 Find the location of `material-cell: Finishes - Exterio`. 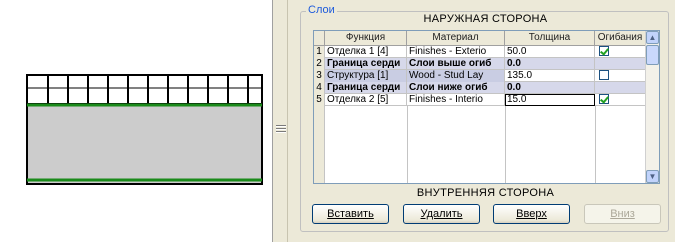

material-cell: Finishes - Exterio is located at coordinates (456, 52).